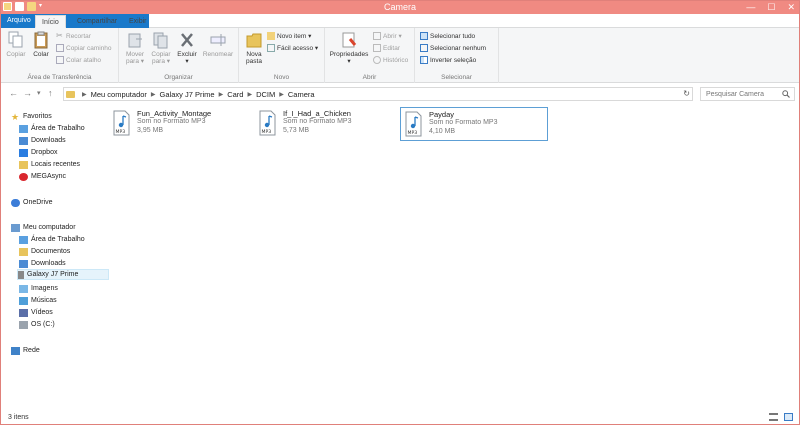 This screenshot has height=425, width=800. I want to click on history-icon, so click(377, 60).